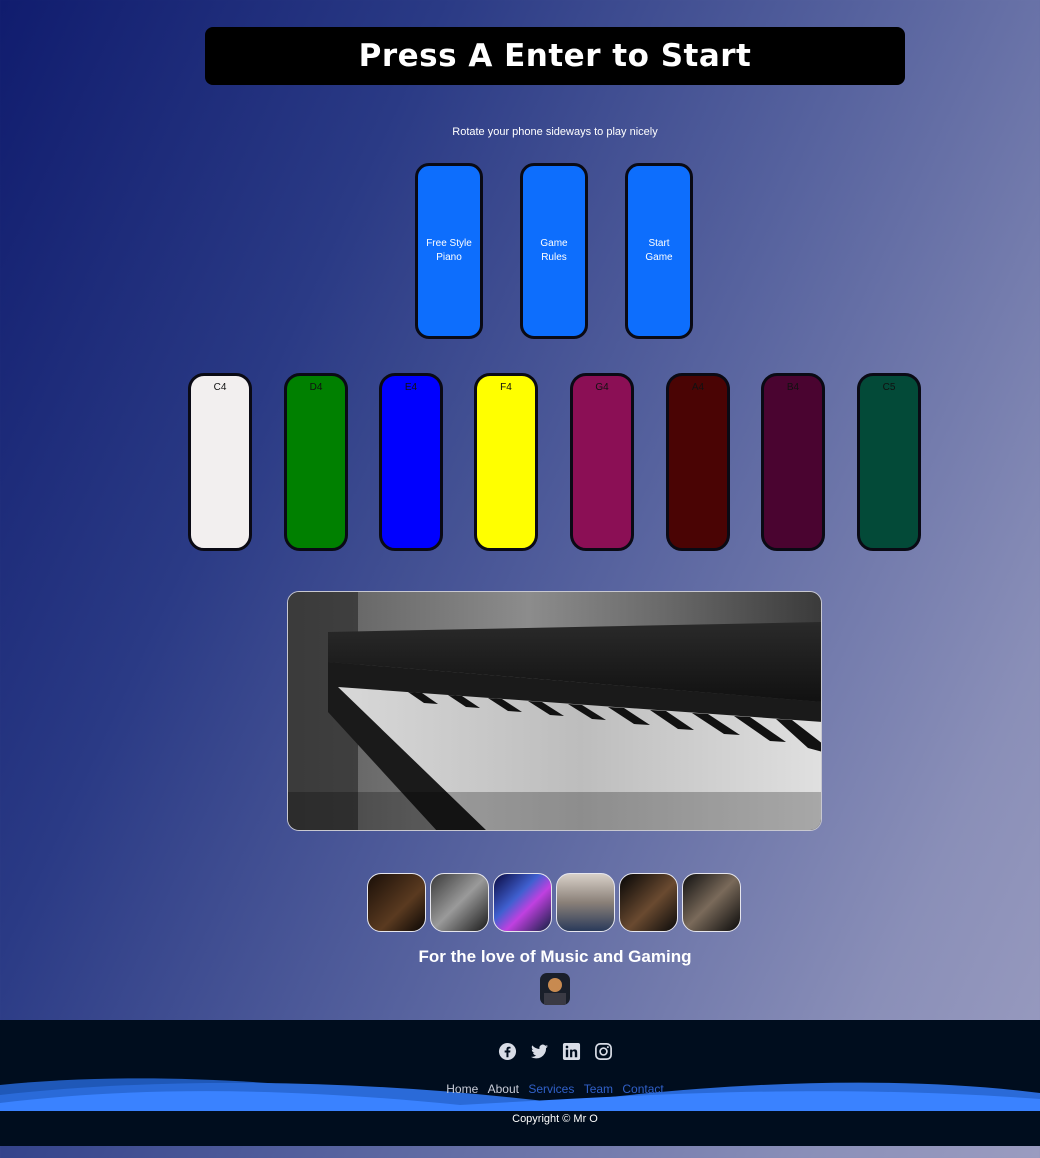 The width and height of the screenshot is (1040, 1158). What do you see at coordinates (462, 1089) in the screenshot?
I see `footer-link-home: Home` at bounding box center [462, 1089].